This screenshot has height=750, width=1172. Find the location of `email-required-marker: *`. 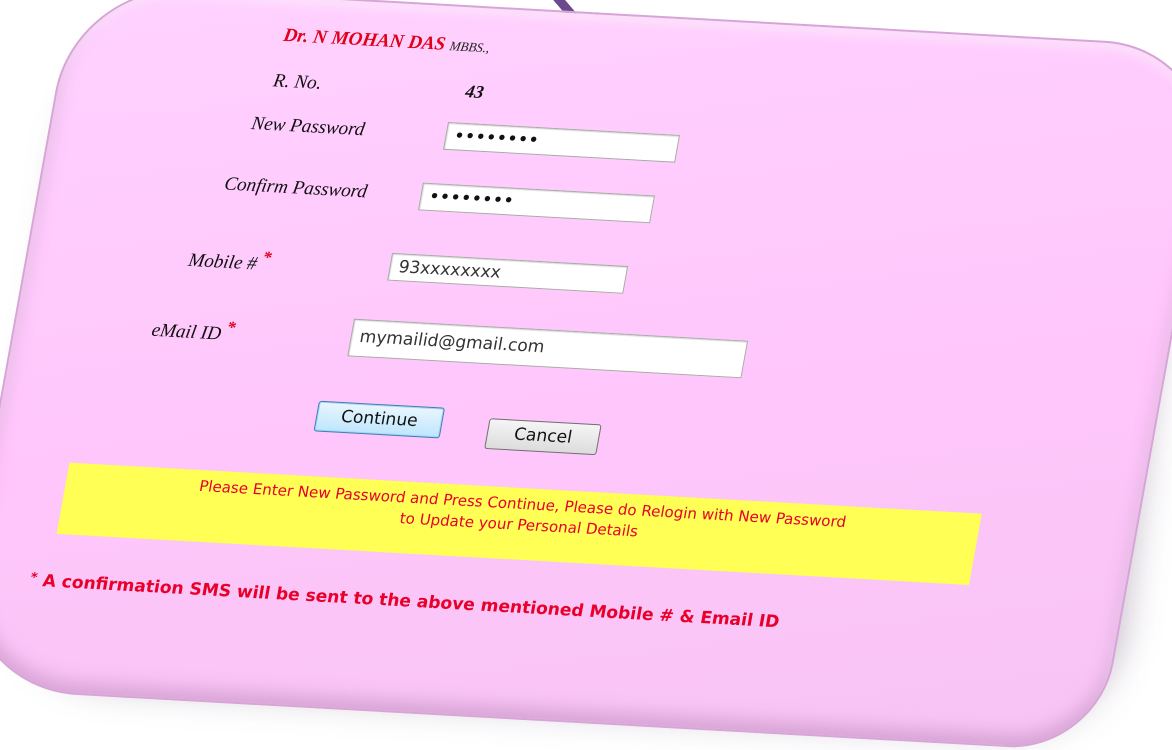

email-required-marker: * is located at coordinates (231, 327).